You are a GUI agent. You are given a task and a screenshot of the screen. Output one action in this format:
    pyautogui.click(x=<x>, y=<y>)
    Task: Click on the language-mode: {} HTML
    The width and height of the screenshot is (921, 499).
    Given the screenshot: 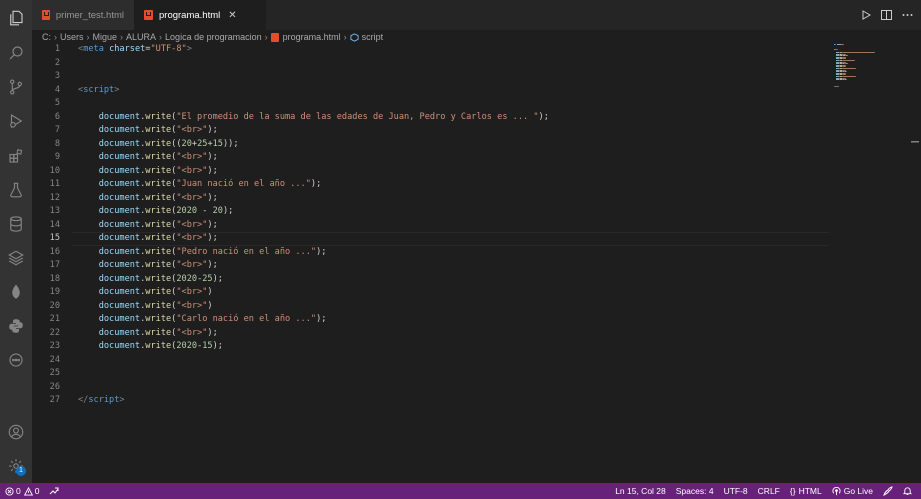 What is the action you would take?
    pyautogui.click(x=806, y=491)
    